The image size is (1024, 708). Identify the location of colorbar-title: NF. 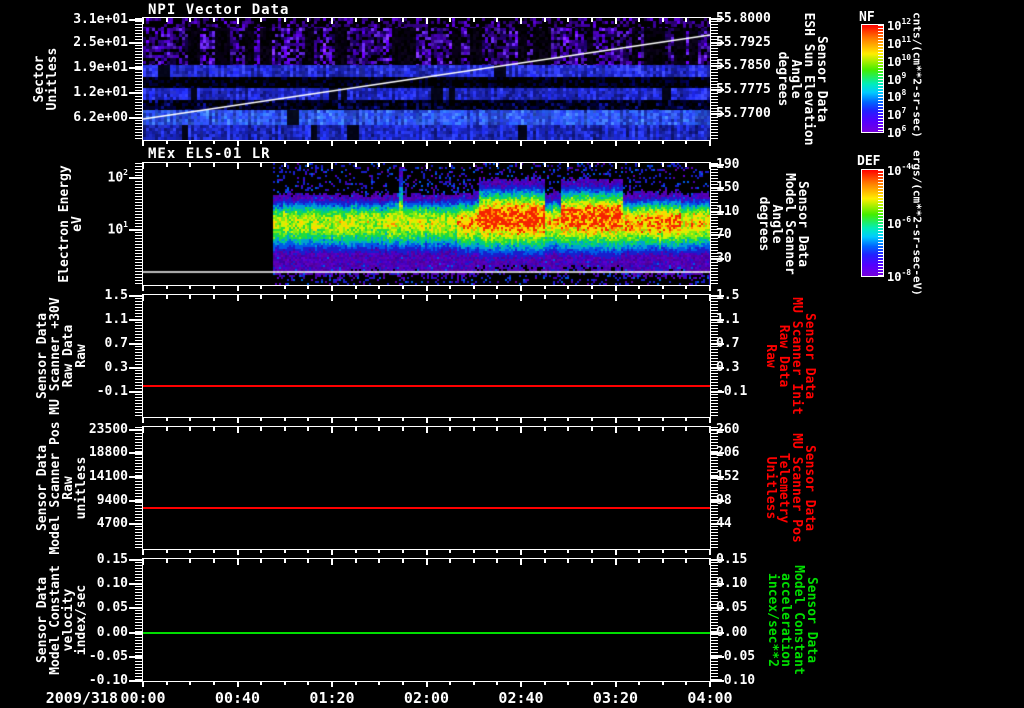
(867, 17).